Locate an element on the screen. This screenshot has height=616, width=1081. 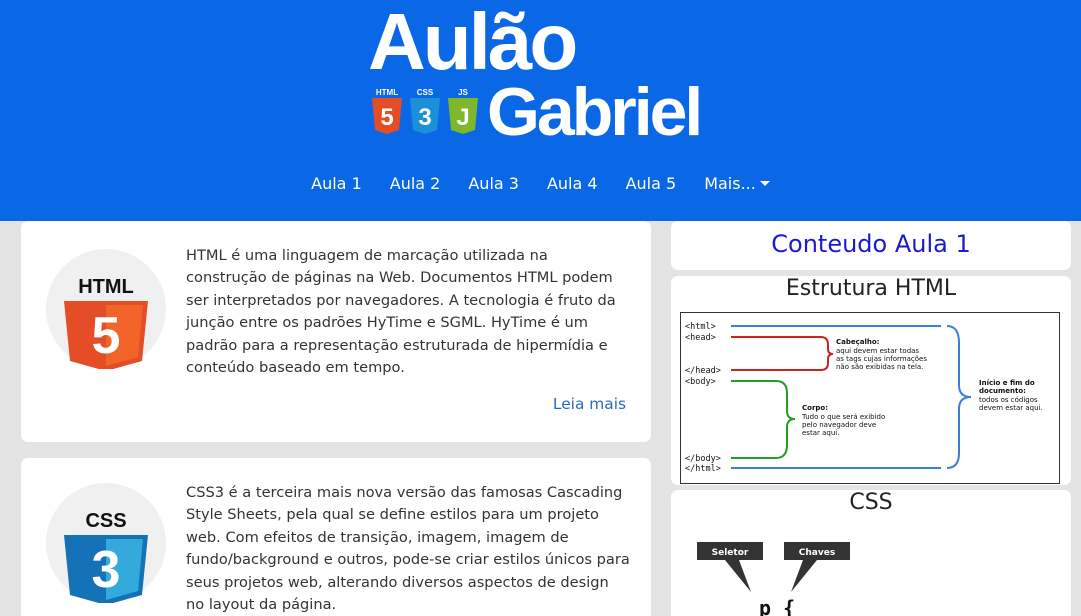
svg-text: Início e fim do is located at coordinates (1007, 383).